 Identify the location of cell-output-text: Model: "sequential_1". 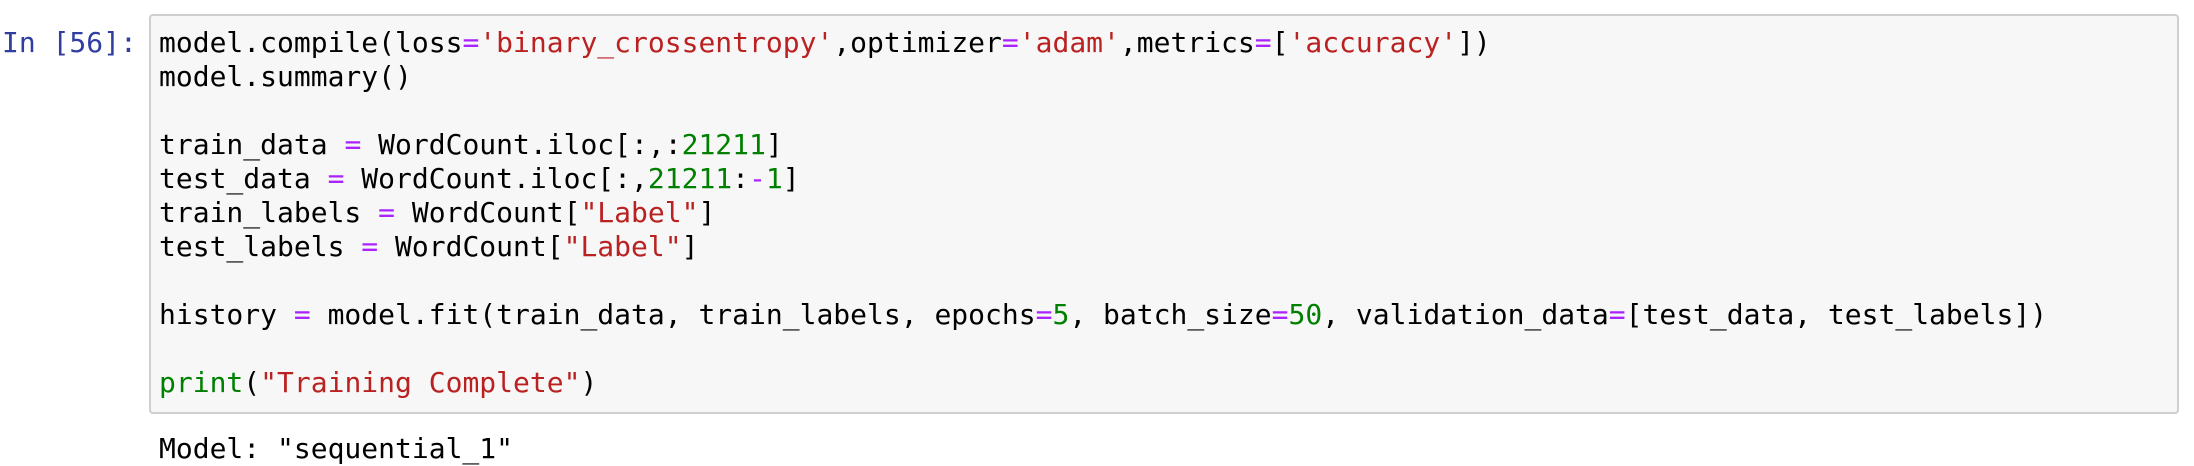
(336, 448).